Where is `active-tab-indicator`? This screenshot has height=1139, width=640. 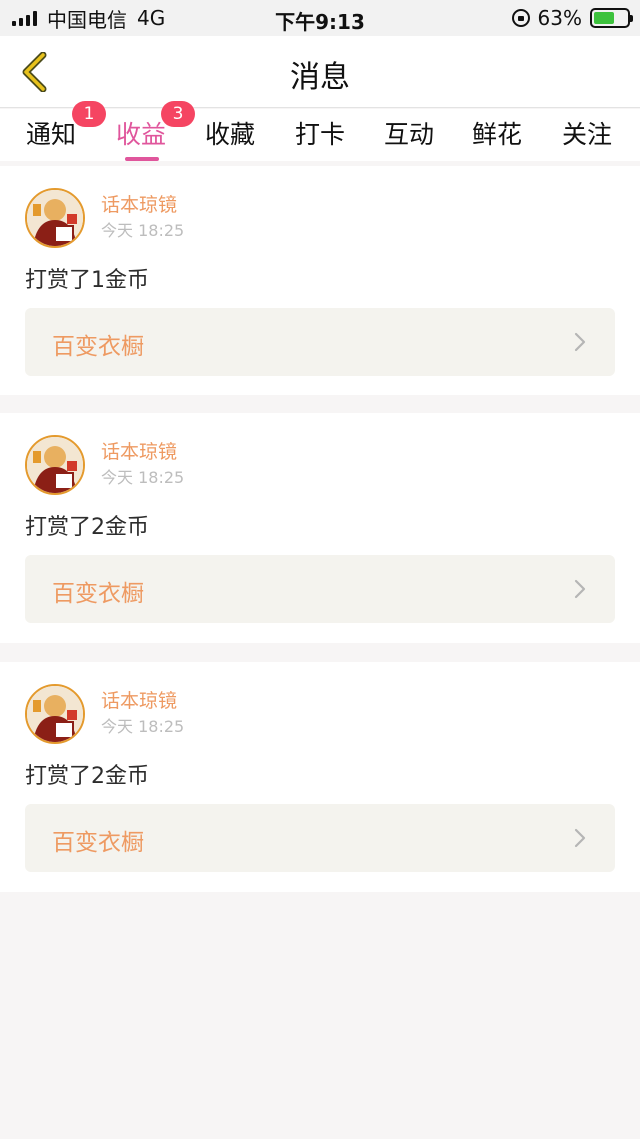
active-tab-indicator is located at coordinates (142, 159).